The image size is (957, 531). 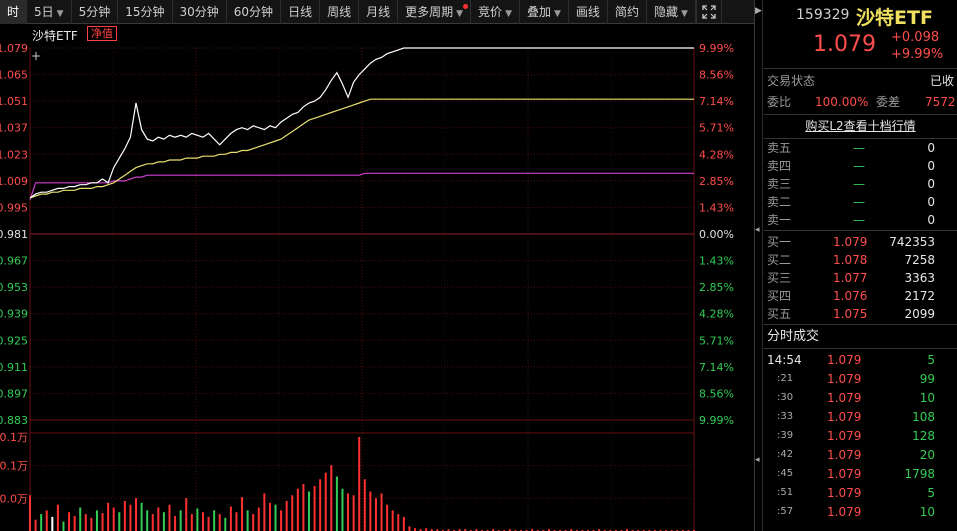 I want to click on l2-link: 购买L2查看十档行情, so click(x=860, y=126).